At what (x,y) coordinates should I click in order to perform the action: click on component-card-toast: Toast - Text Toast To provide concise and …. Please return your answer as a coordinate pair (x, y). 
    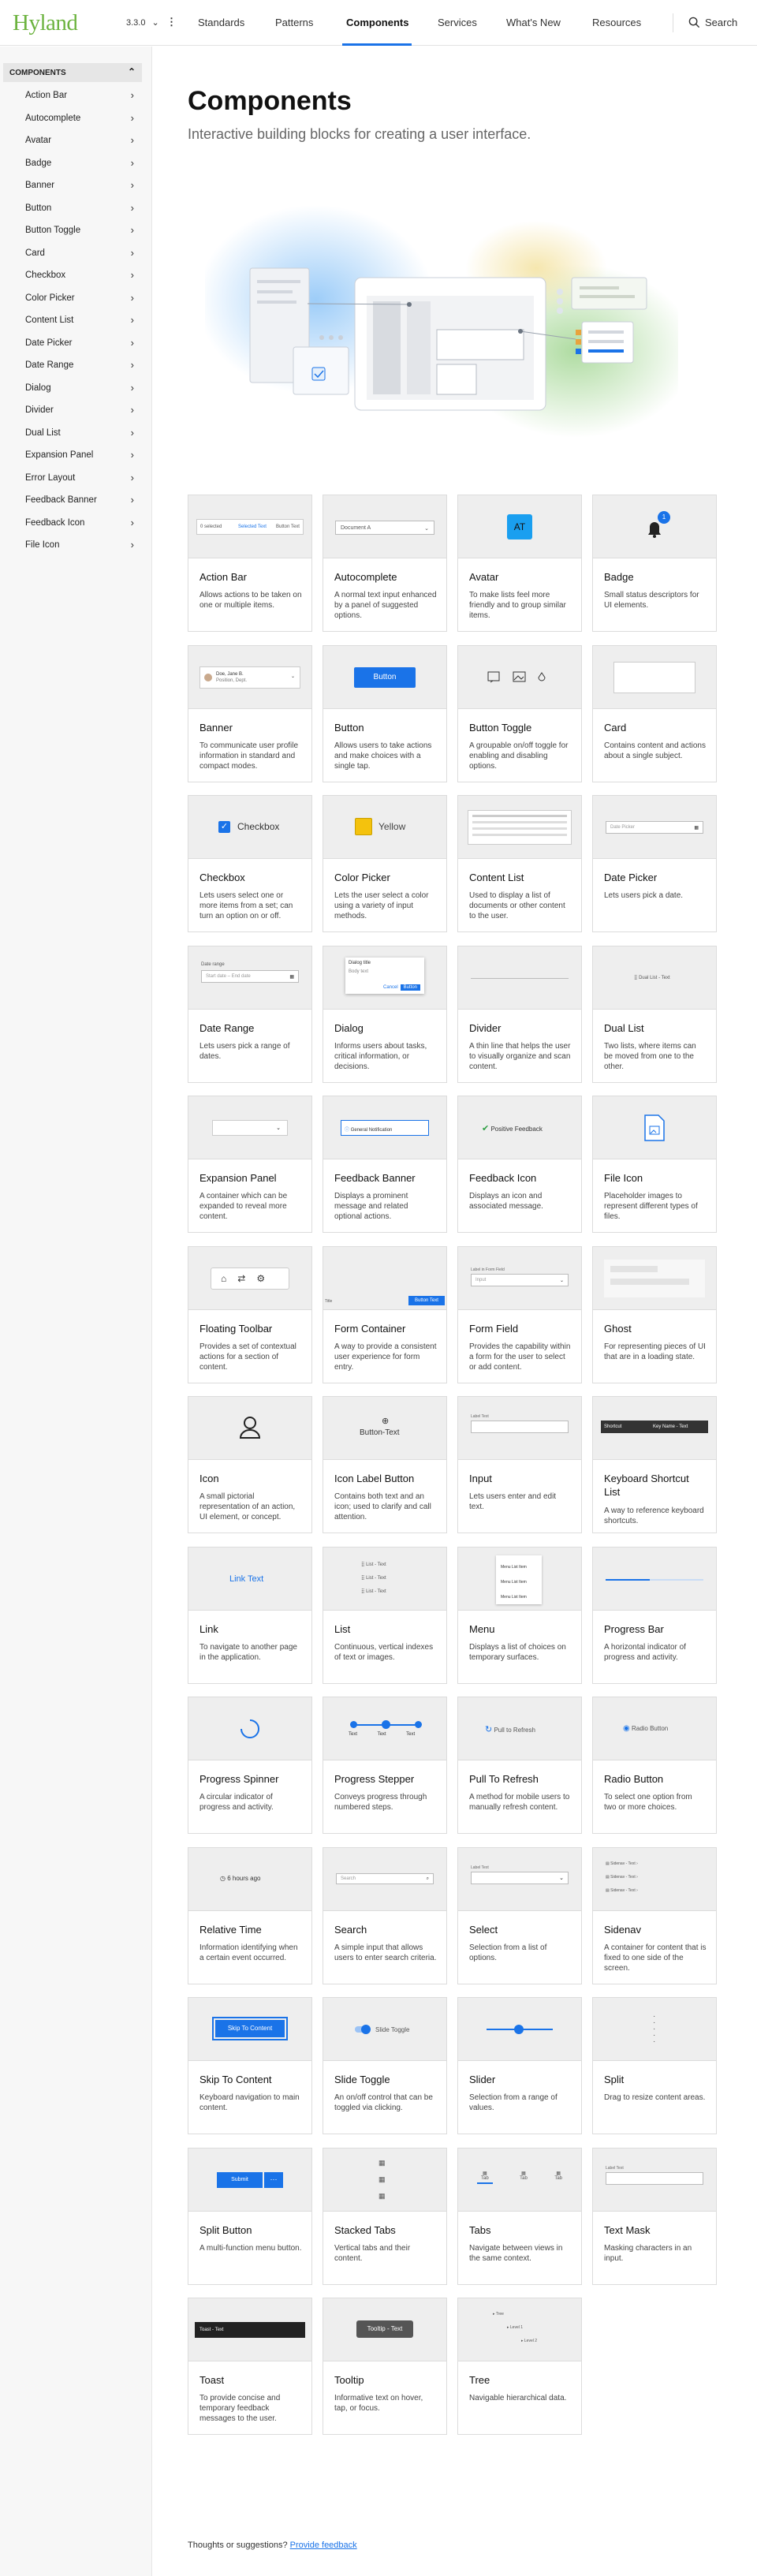
    Looking at the image, I should click on (250, 2366).